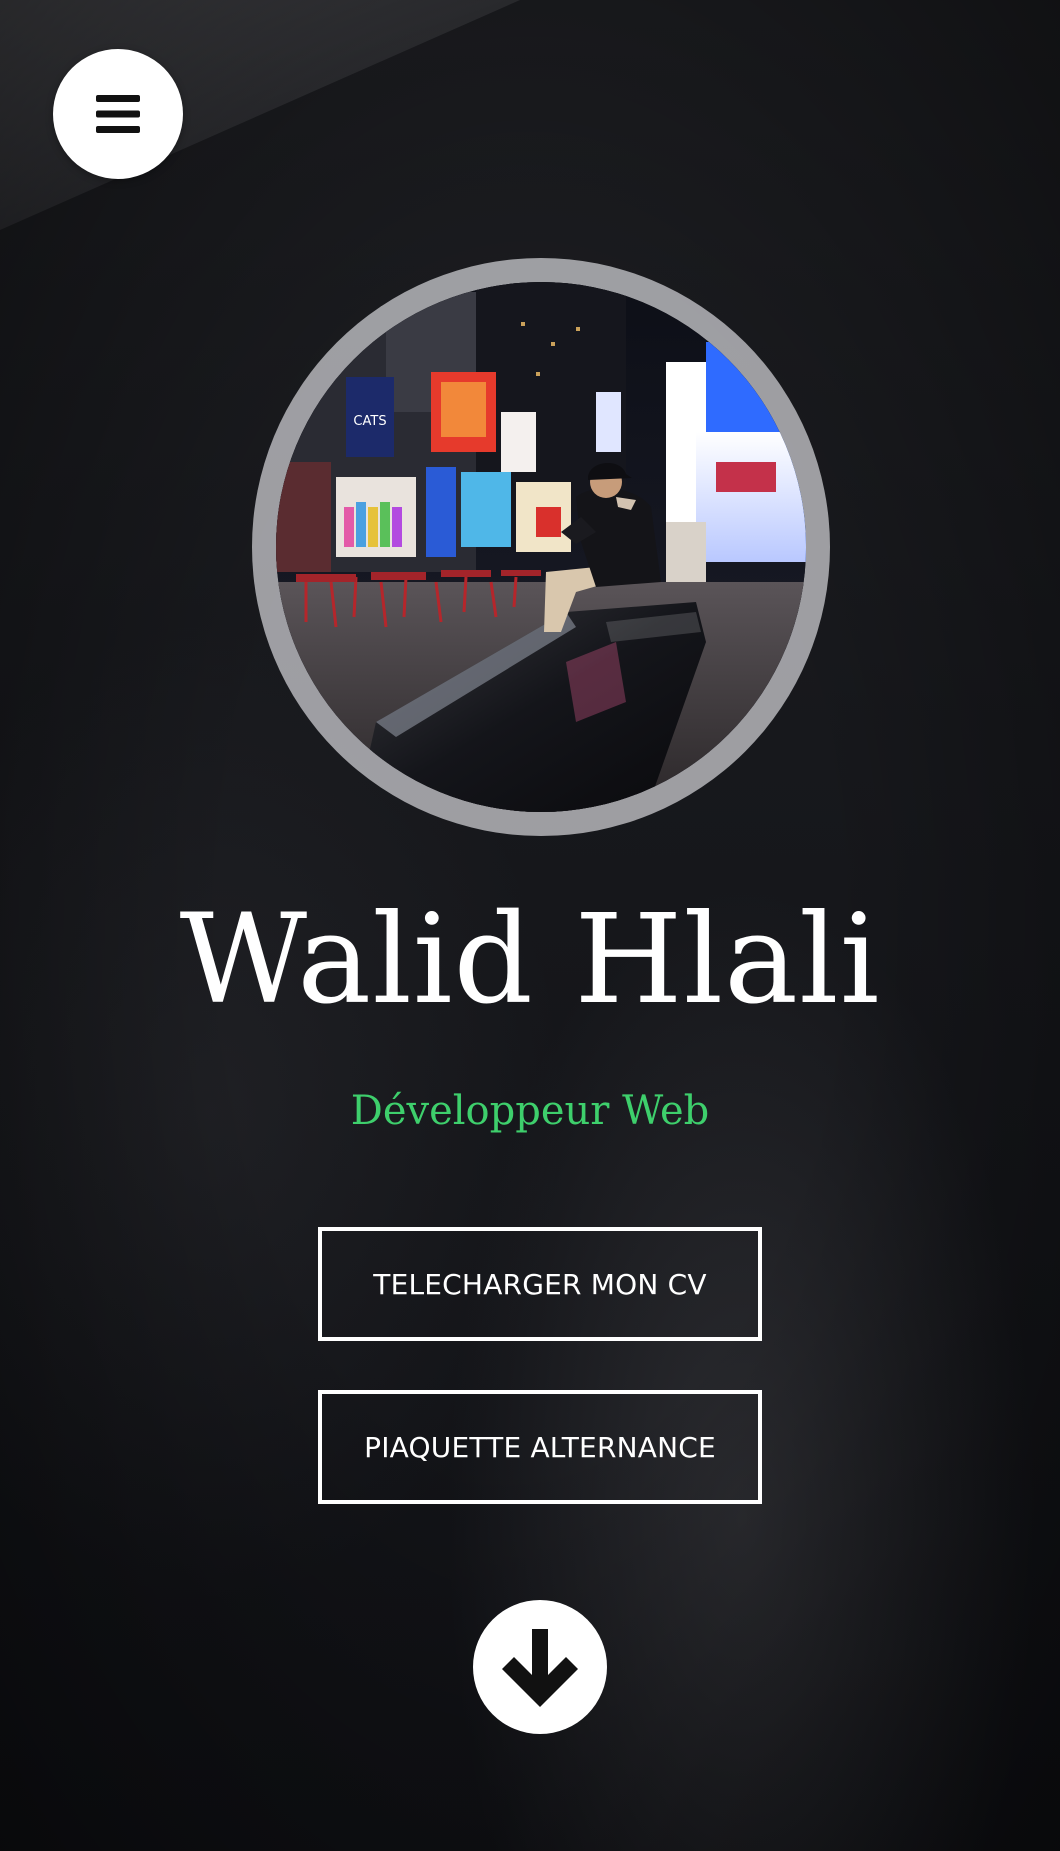  I want to click on alternance-brochure-label: PIAQUETTE ALTERNANCE, so click(540, 1447).